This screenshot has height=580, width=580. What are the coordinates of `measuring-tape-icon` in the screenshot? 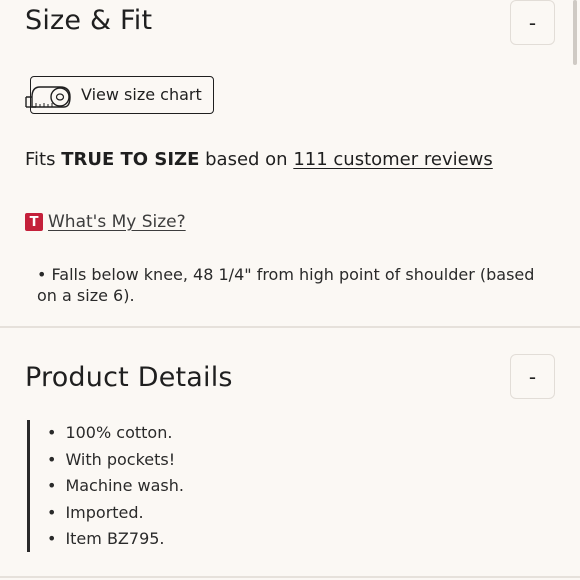 It's located at (48, 97).